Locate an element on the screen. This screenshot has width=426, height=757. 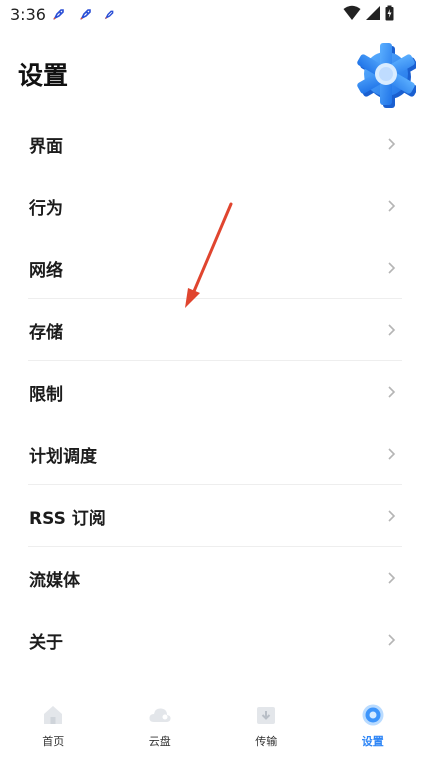
menu-item-about: 关于 is located at coordinates (213, 640).